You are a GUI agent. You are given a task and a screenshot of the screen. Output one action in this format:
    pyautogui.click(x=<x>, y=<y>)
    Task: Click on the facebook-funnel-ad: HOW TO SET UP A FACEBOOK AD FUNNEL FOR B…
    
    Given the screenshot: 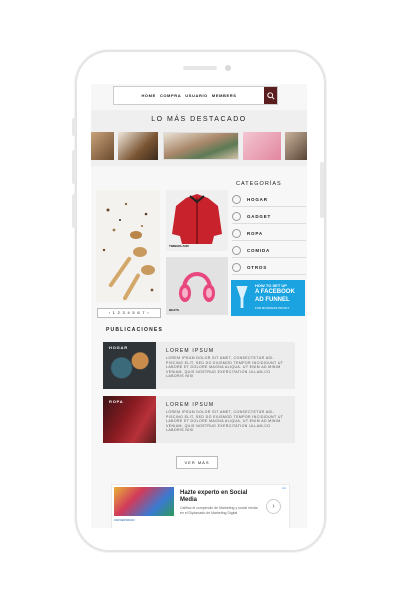 What is the action you would take?
    pyautogui.click(x=268, y=298)
    